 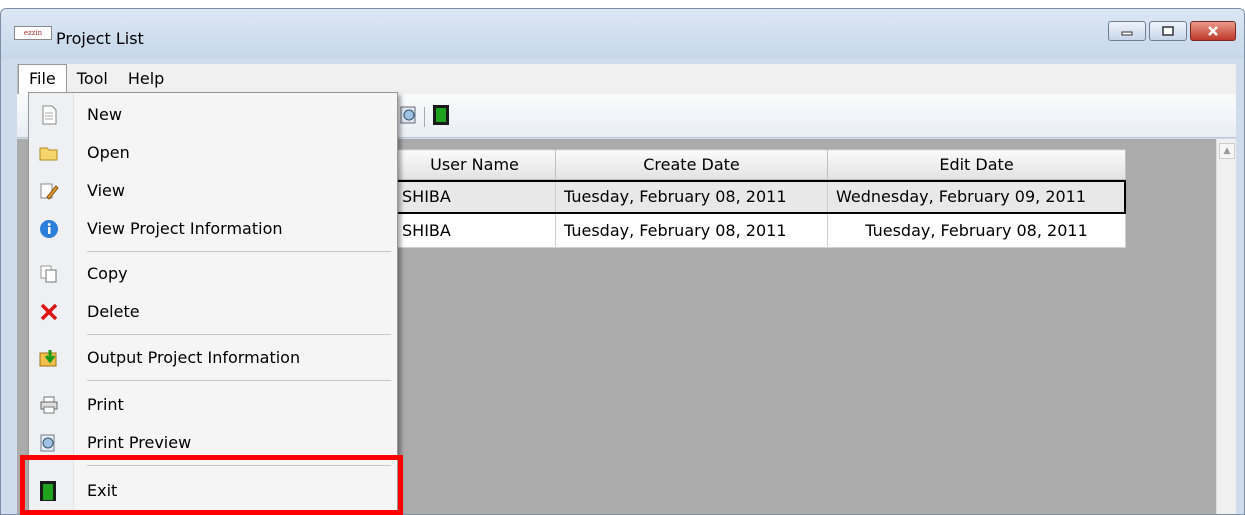 I want to click on print-preview-toolbar-icon, so click(x=409, y=115).